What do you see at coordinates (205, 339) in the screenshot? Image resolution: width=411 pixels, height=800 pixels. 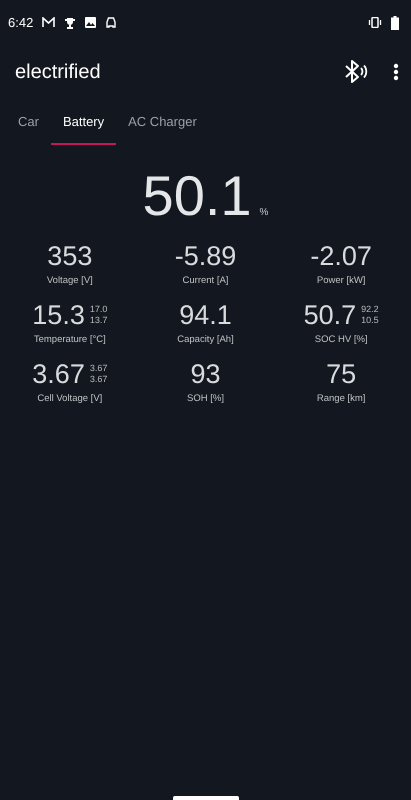 I see `metric-label: Capacity [Ah]` at bounding box center [205, 339].